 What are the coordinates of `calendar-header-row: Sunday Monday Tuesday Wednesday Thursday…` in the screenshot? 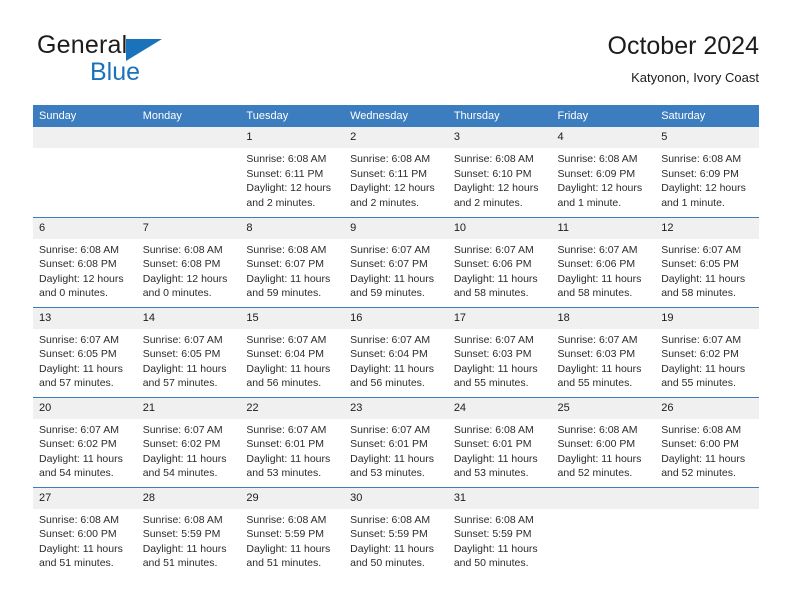 It's located at (396, 116).